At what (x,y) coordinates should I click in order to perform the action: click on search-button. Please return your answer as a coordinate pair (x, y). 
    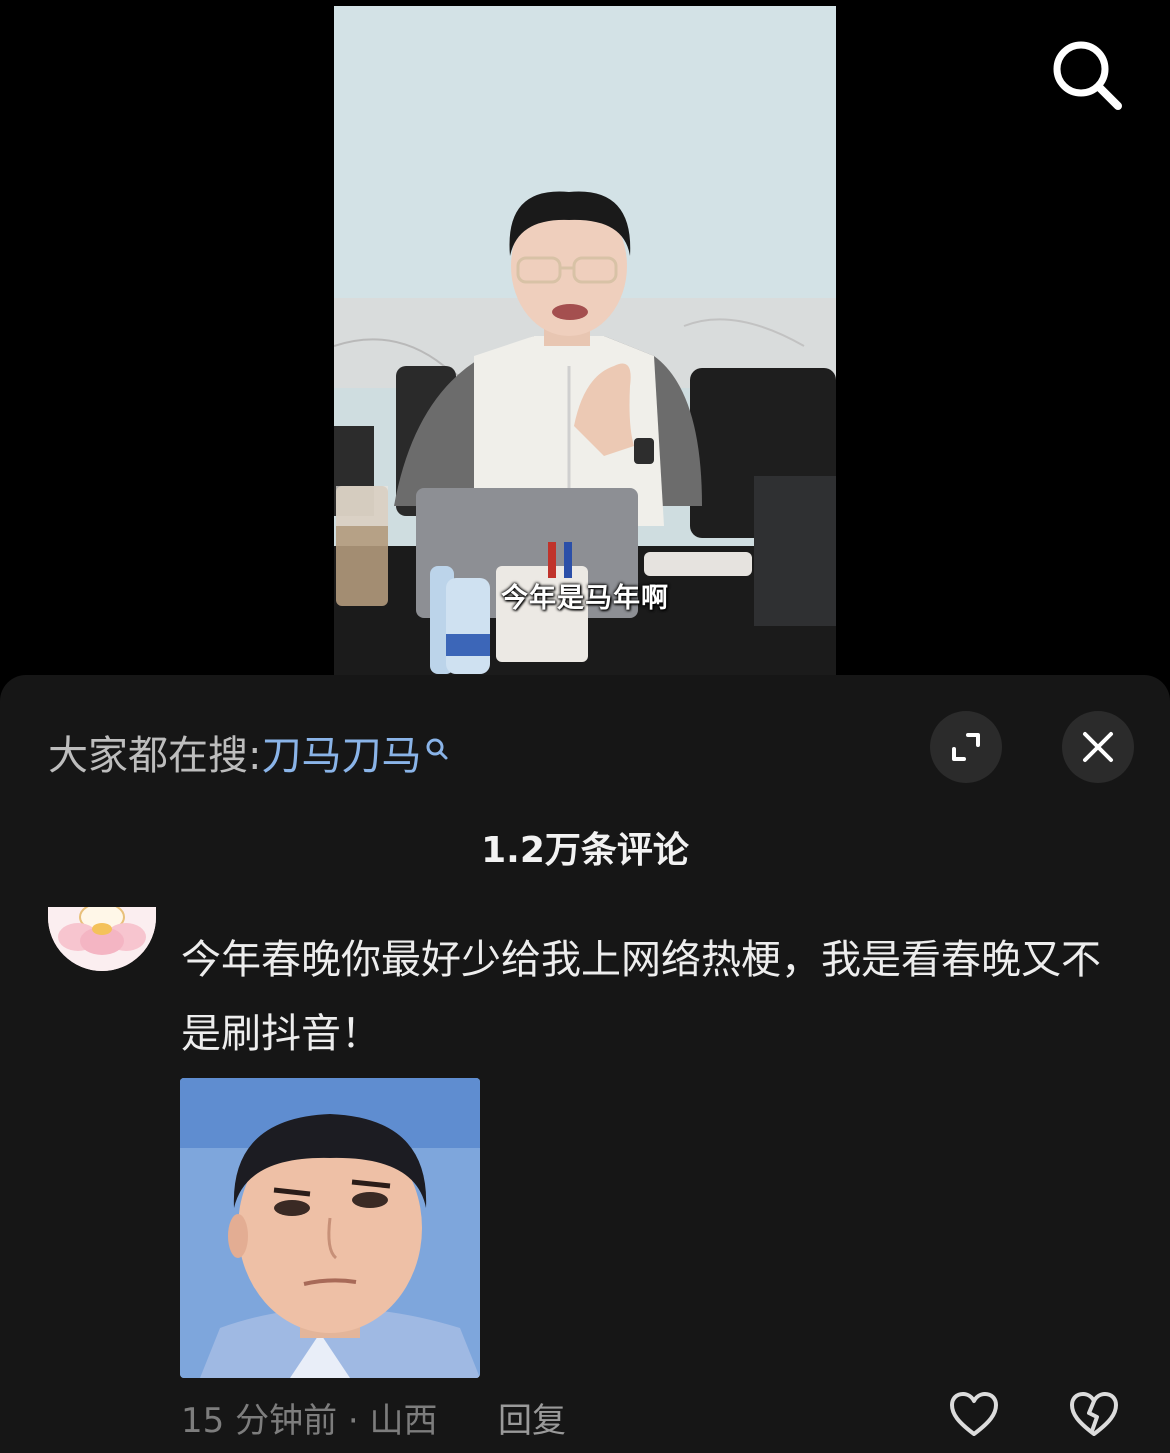
    Looking at the image, I should click on (1088, 76).